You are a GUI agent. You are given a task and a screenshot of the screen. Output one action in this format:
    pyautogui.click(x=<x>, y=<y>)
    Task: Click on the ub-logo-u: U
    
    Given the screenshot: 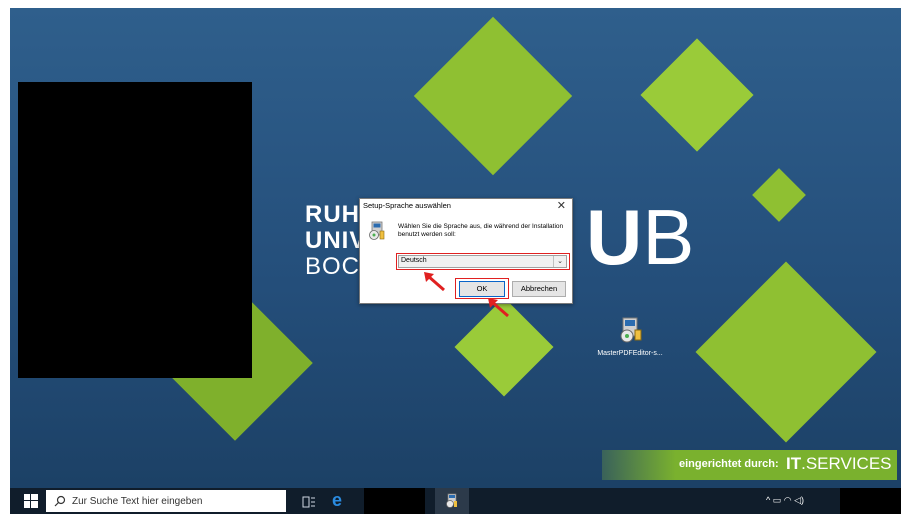 What is the action you would take?
    pyautogui.click(x=614, y=237)
    